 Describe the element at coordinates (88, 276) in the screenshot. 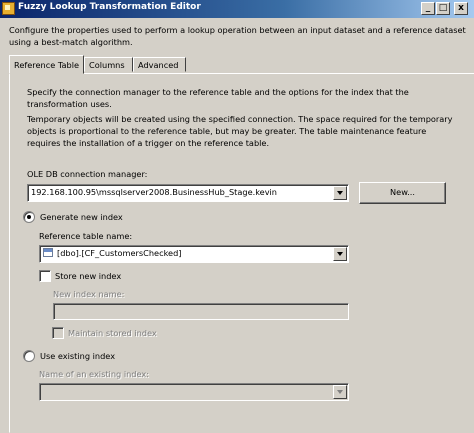

I see `store-new-index-label: Store new index` at that location.